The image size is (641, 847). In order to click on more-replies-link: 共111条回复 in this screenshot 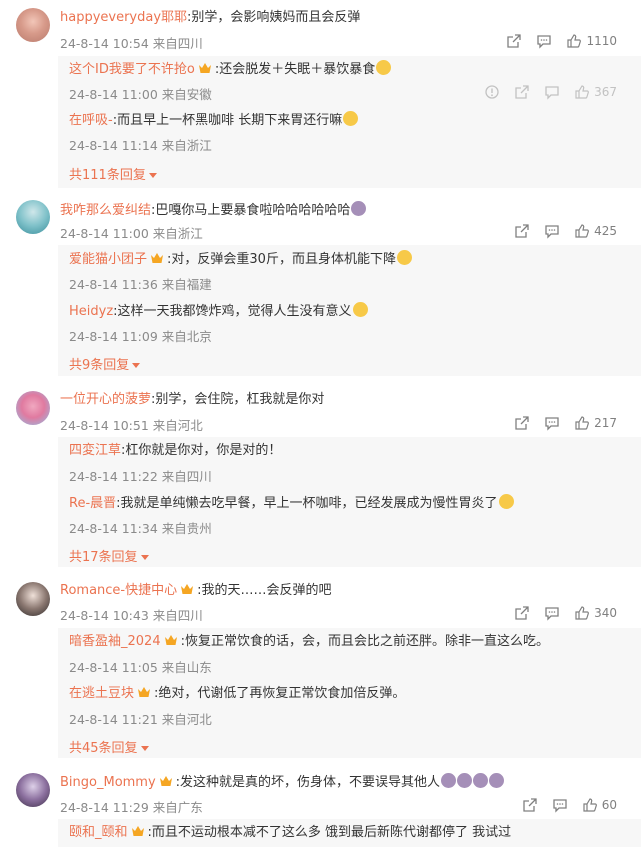, I will do `click(113, 173)`.